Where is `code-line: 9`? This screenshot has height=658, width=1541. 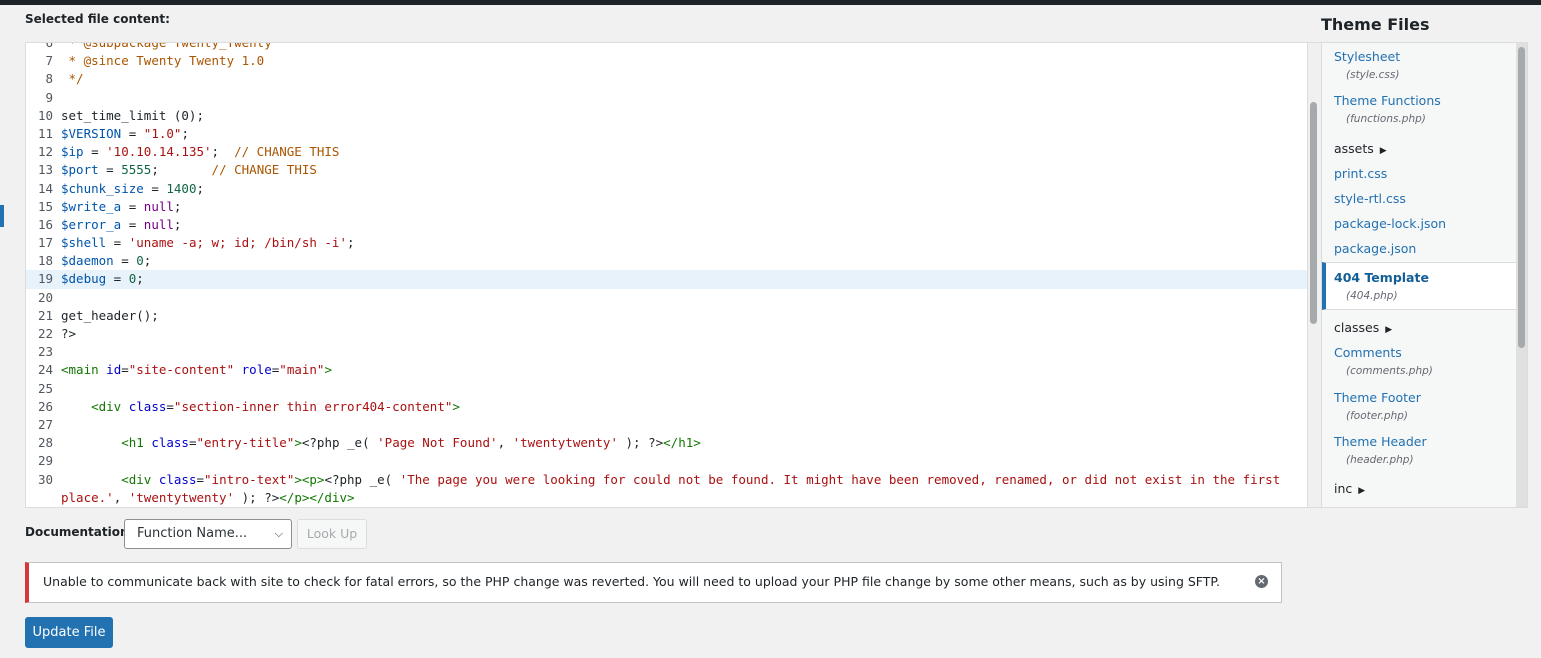 code-line: 9 is located at coordinates (666, 98).